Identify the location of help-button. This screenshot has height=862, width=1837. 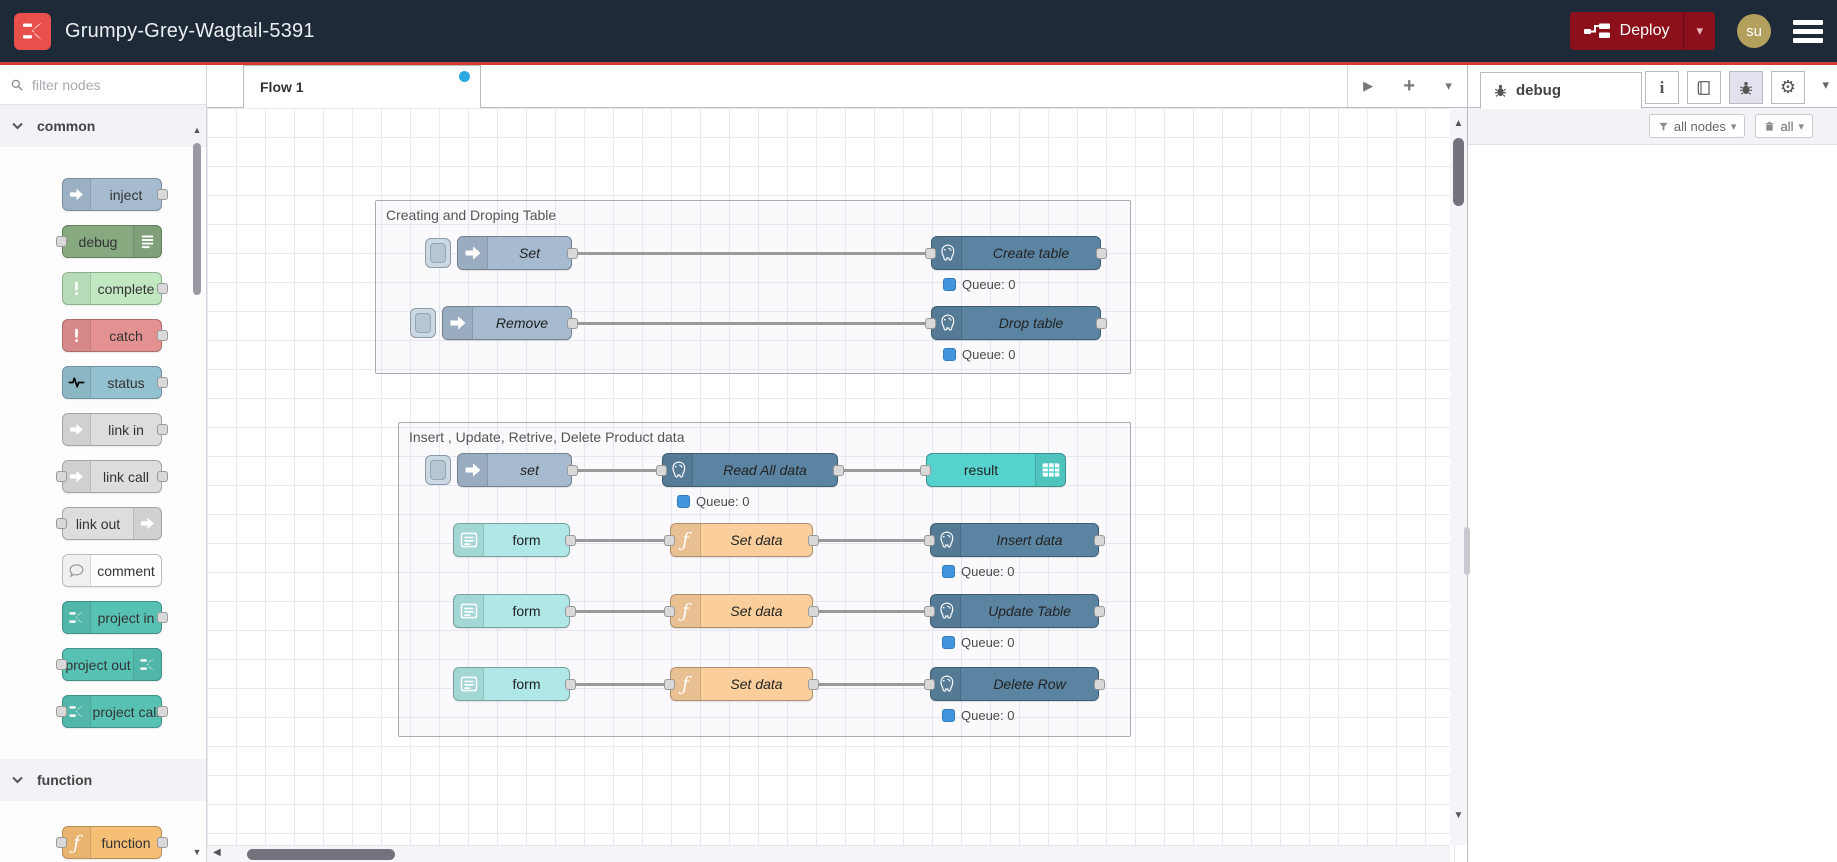
(1704, 87).